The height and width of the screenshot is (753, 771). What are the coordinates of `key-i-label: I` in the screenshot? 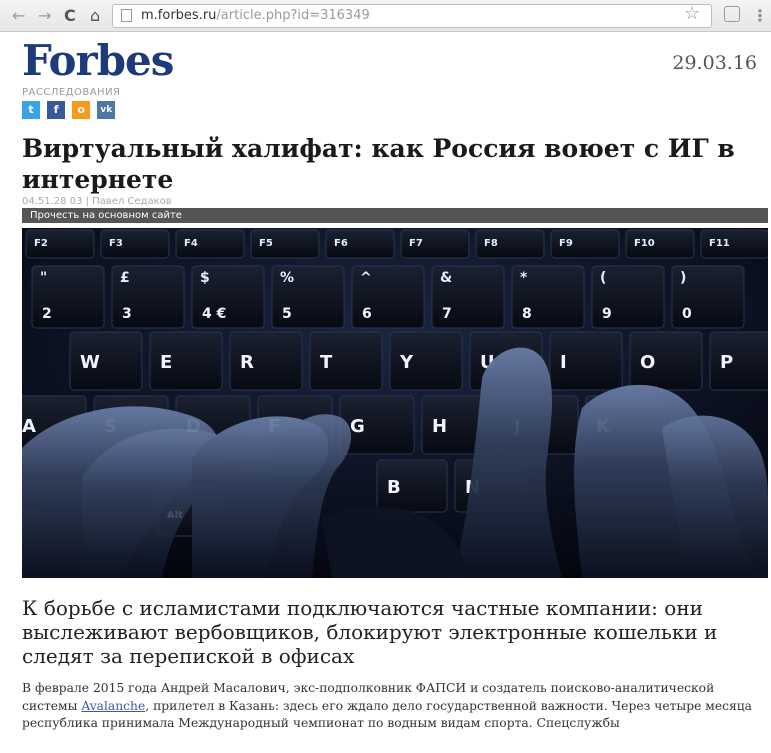 It's located at (563, 362).